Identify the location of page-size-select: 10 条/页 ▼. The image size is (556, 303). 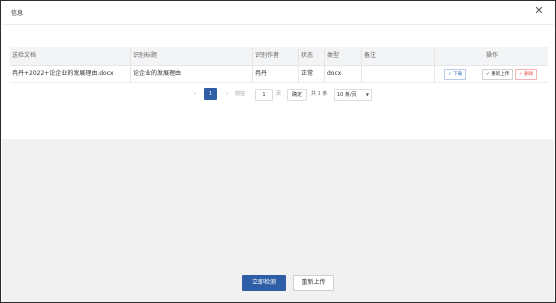
(353, 95).